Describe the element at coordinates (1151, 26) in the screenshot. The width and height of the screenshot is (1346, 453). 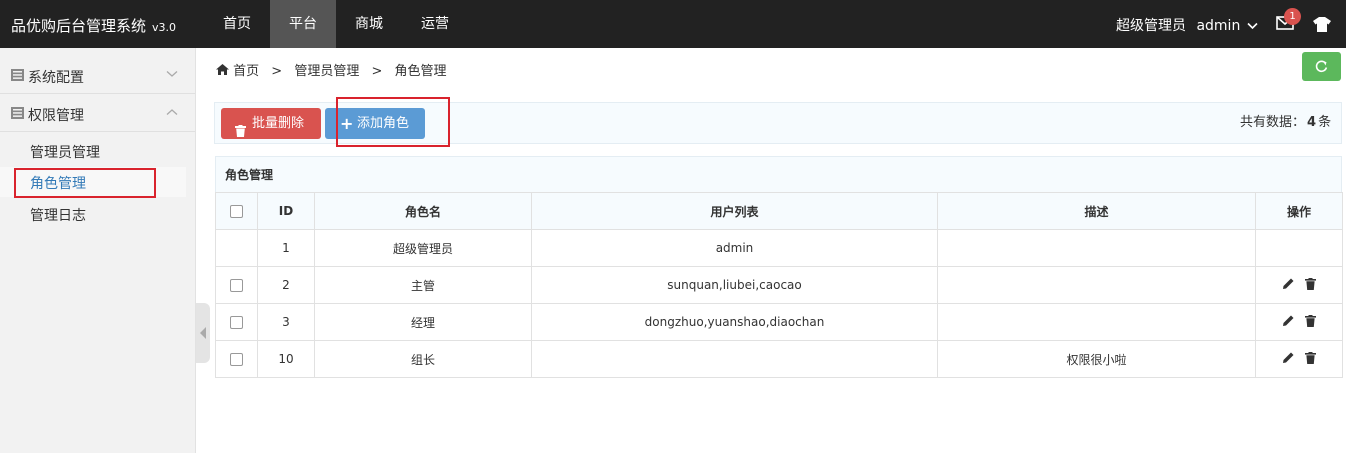
I see `user-role: 超级管理员` at that location.